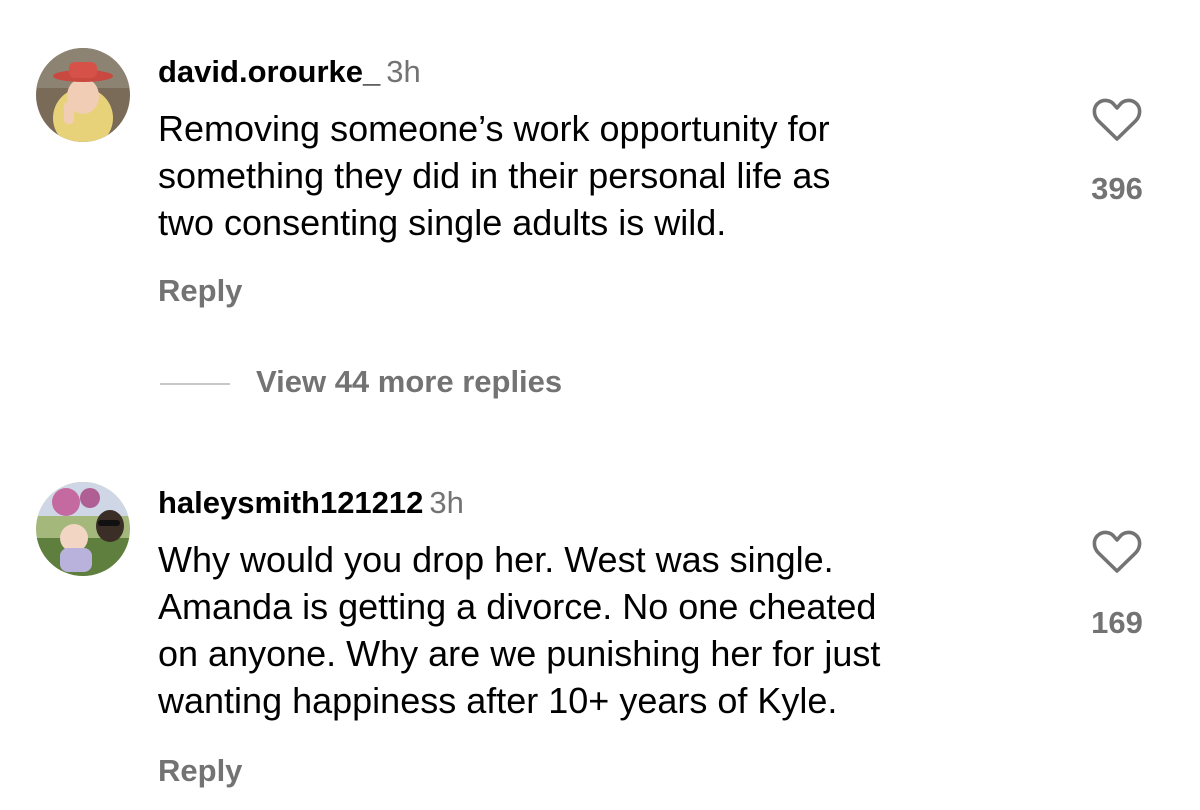  What do you see at coordinates (409, 382) in the screenshot?
I see `view-replies-label: View 44 more replies` at bounding box center [409, 382].